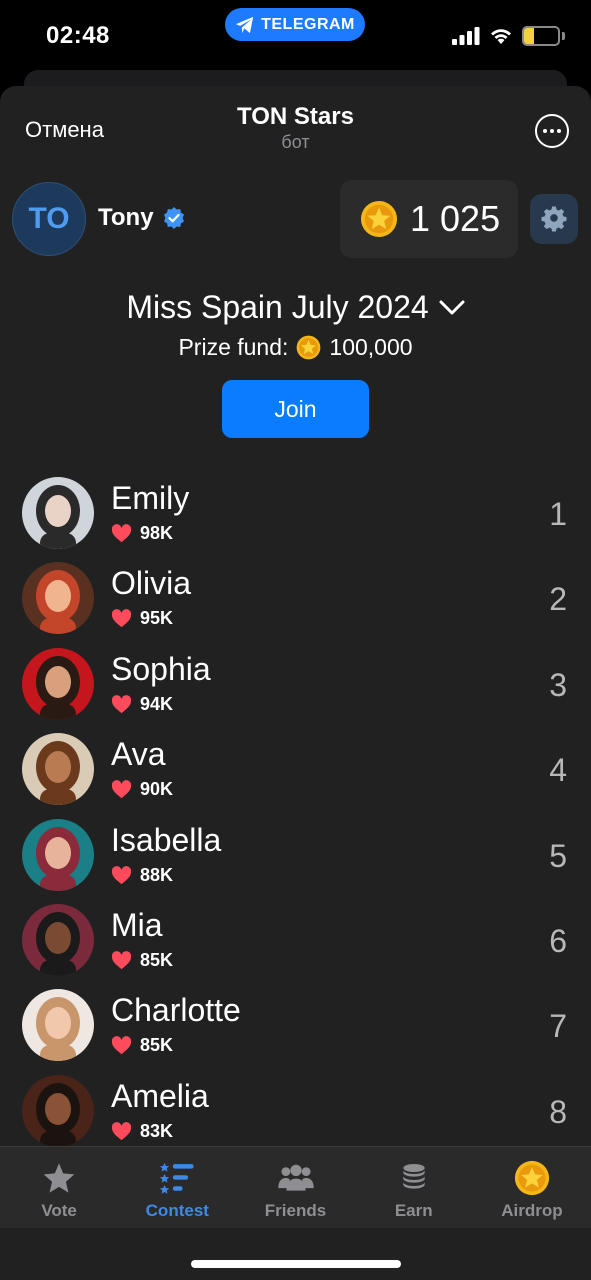  I want to click on header-title-block: TON Stars бот, so click(295, 128).